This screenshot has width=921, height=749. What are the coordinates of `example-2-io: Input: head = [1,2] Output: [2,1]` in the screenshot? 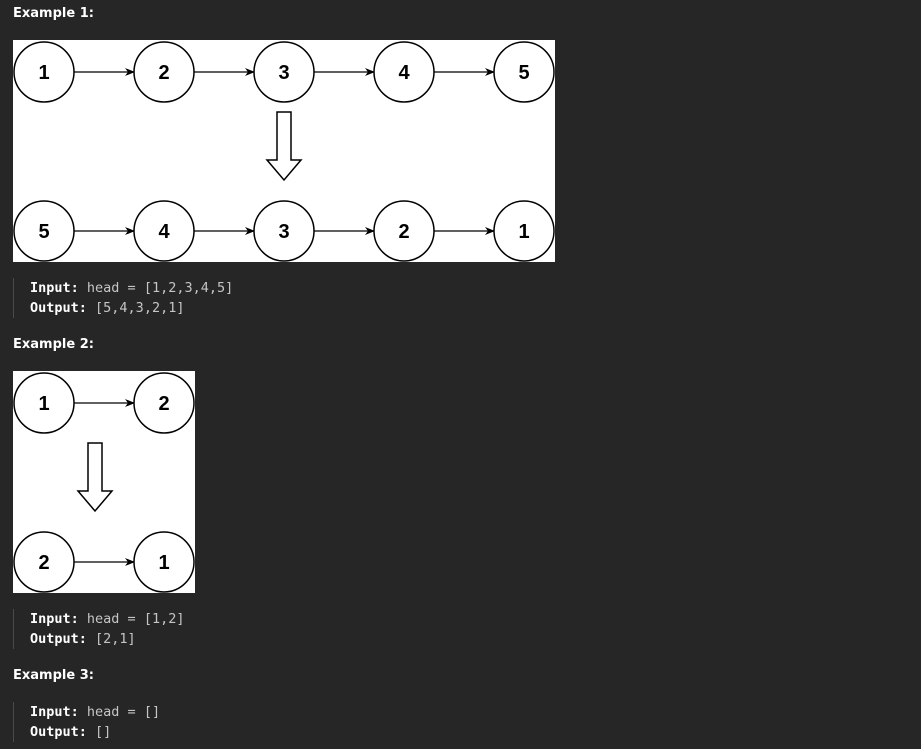 It's located at (98, 629).